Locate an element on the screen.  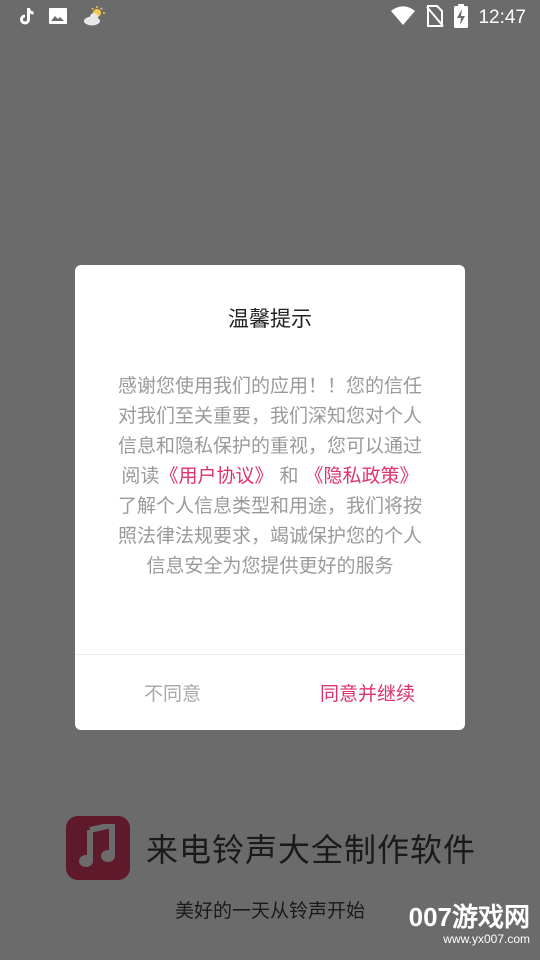
status-bar: 12:47 is located at coordinates (270, 18).